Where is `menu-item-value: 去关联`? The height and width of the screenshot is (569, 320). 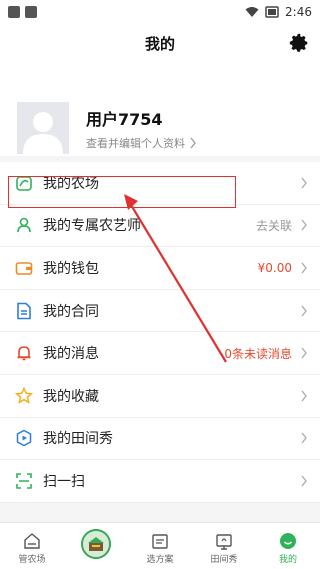 menu-item-value: 去关联 is located at coordinates (273, 225).